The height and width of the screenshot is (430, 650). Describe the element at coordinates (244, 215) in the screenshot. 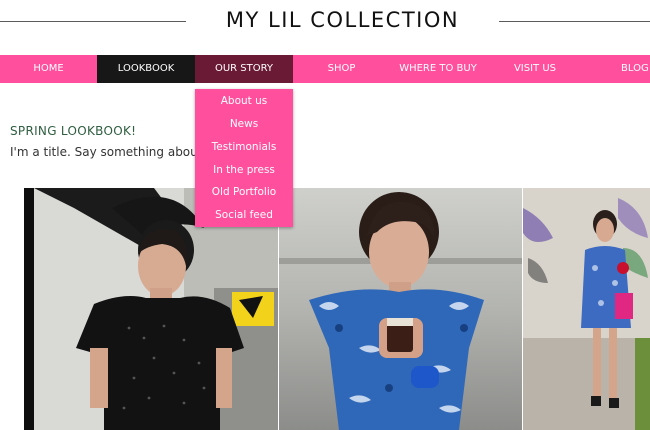

I see `dropdown-item-social-feed: Social feed` at that location.